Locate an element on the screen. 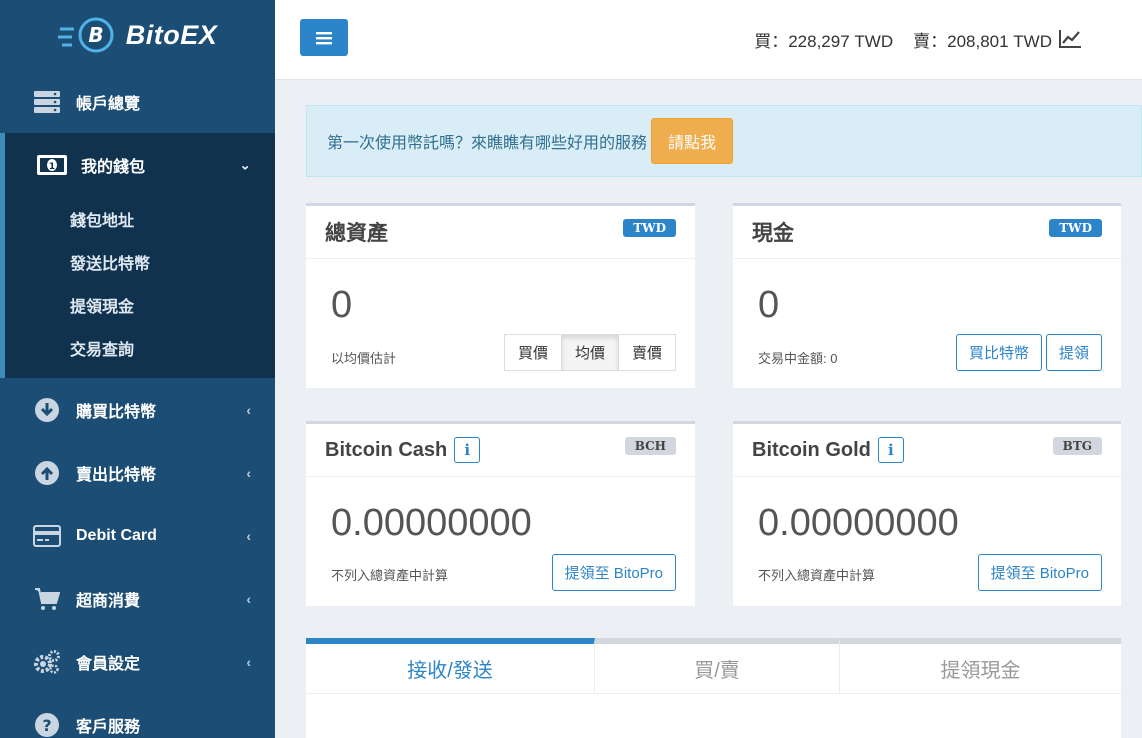 Image resolution: width=1142 pixels, height=738 pixels. btg-actions: 提領至 BitoPro is located at coordinates (1039, 572).